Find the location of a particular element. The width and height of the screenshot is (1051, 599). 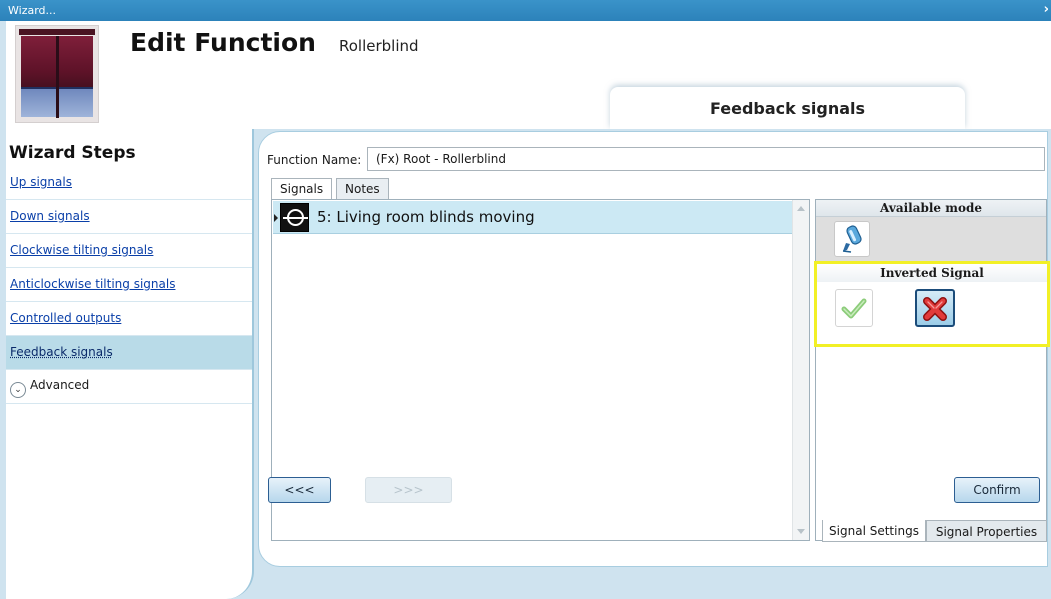

step-link: Up signals is located at coordinates (41, 182).